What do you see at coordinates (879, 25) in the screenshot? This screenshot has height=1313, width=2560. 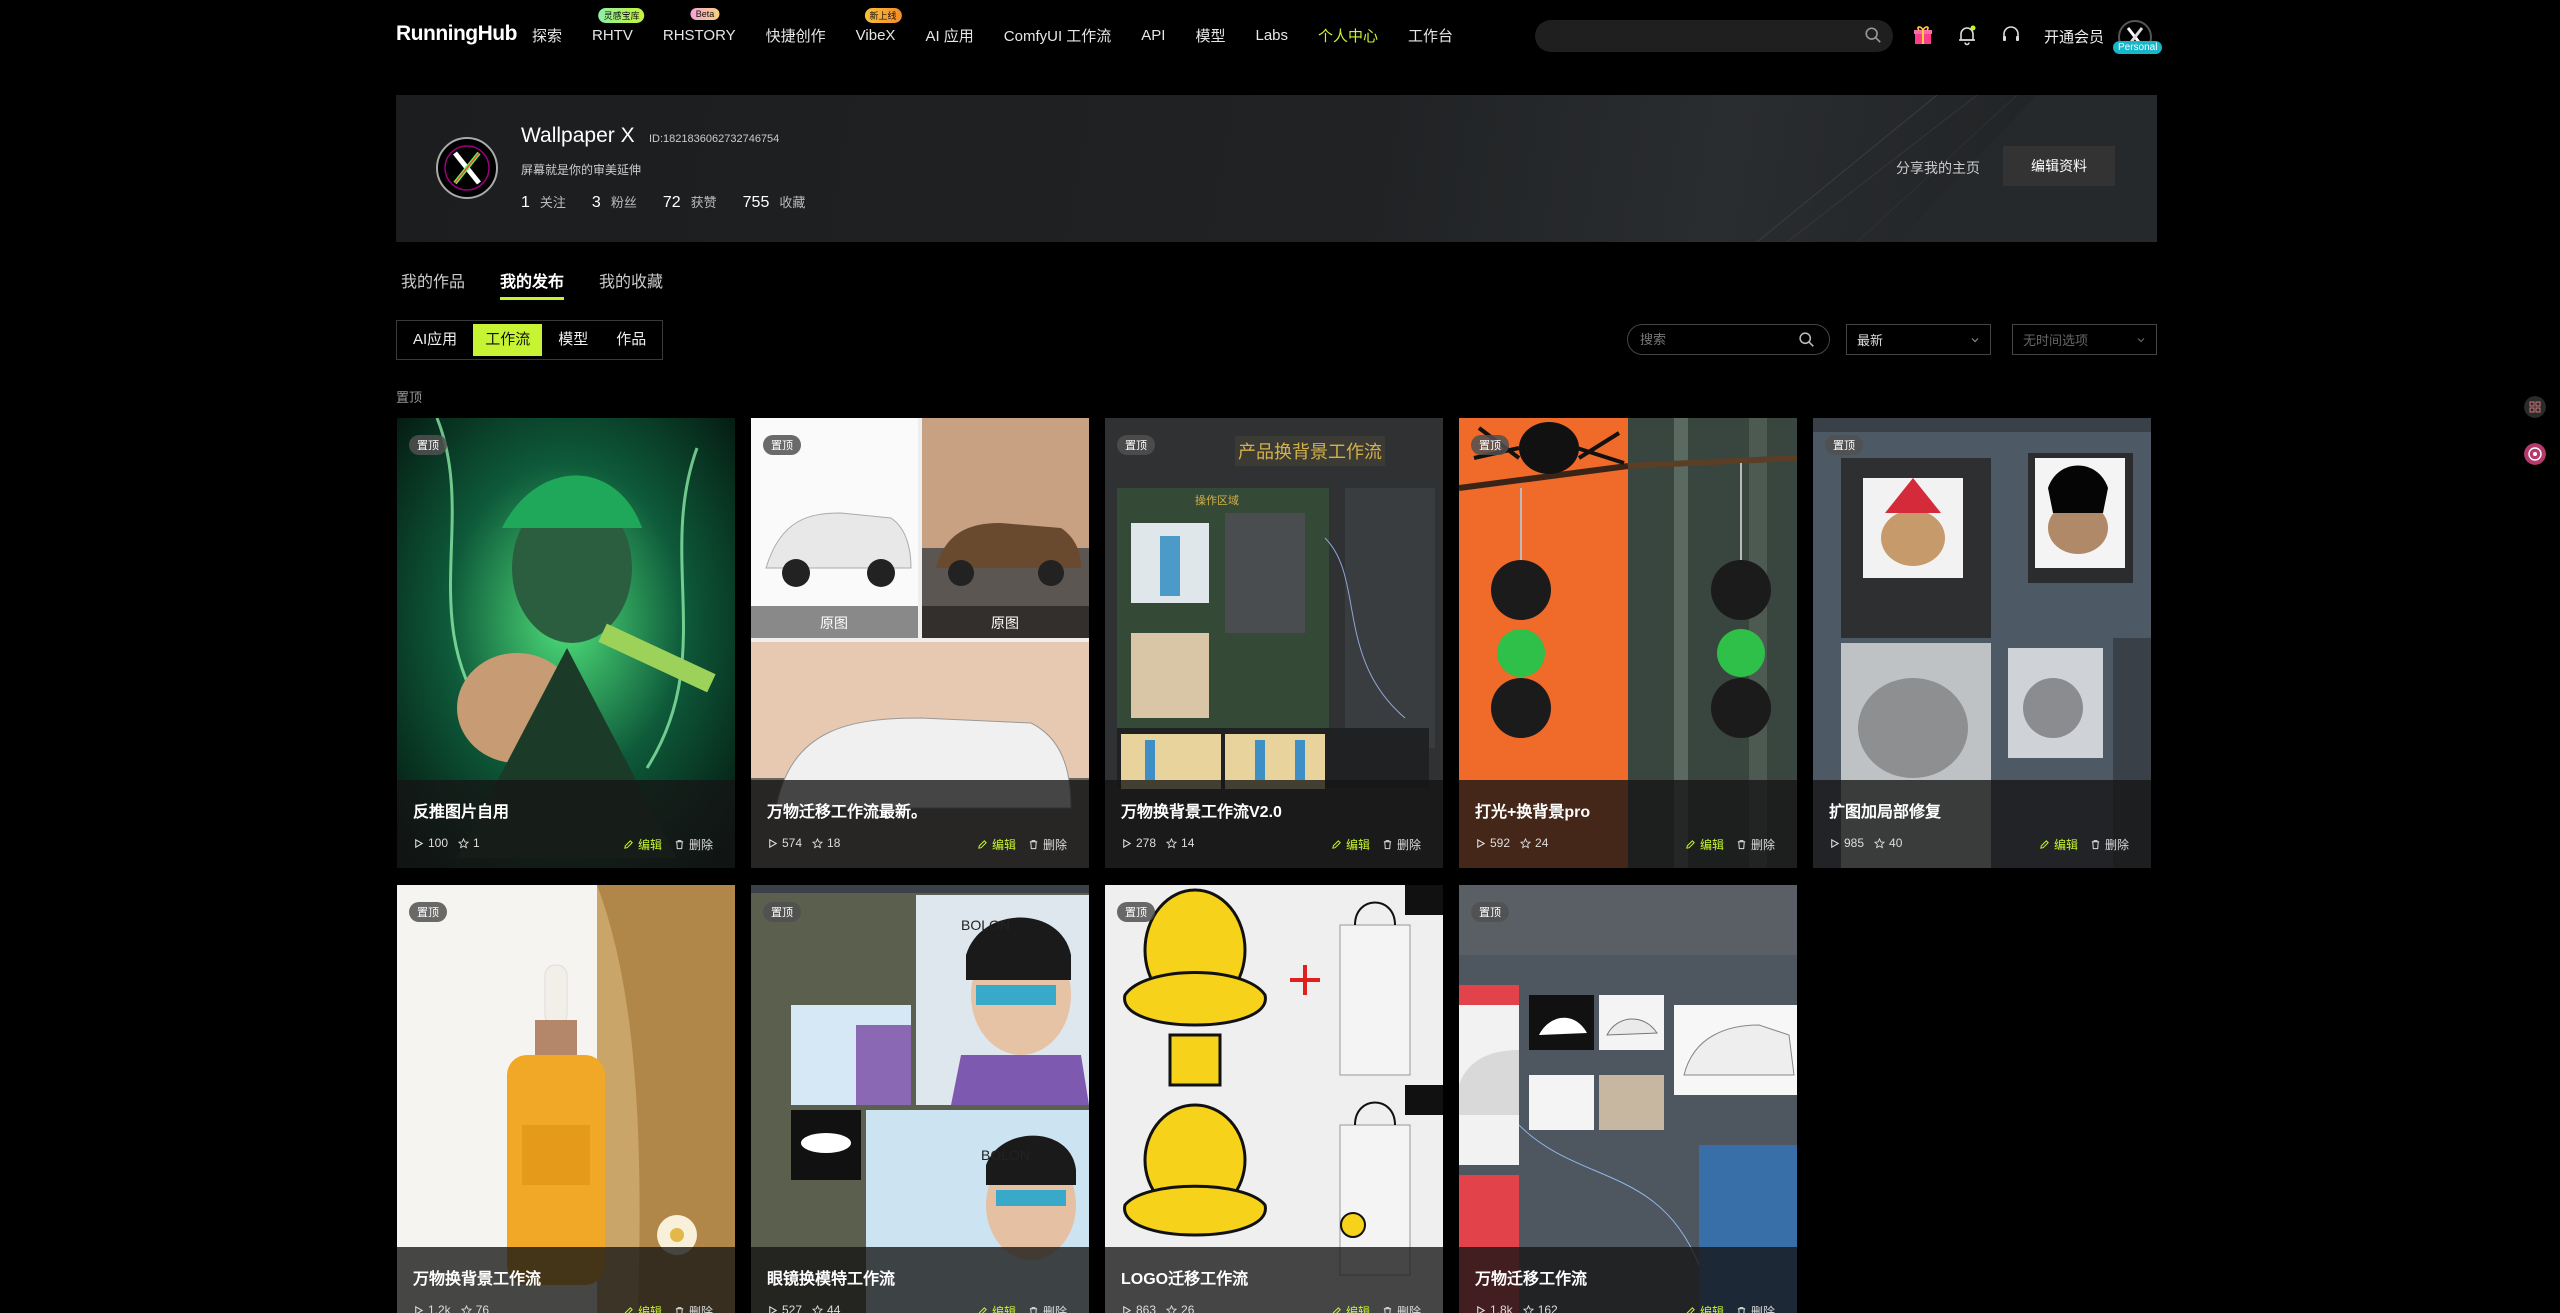 I see `nav-item-vibex: VibeX 新上线` at bounding box center [879, 25].